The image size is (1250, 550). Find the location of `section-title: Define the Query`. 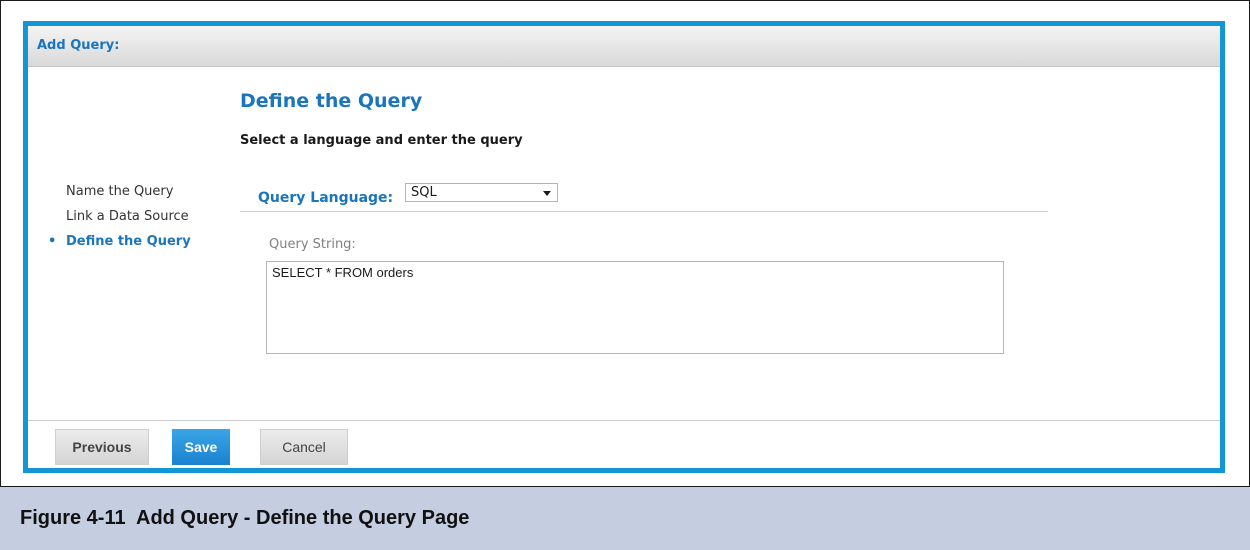

section-title: Define the Query is located at coordinates (331, 101).